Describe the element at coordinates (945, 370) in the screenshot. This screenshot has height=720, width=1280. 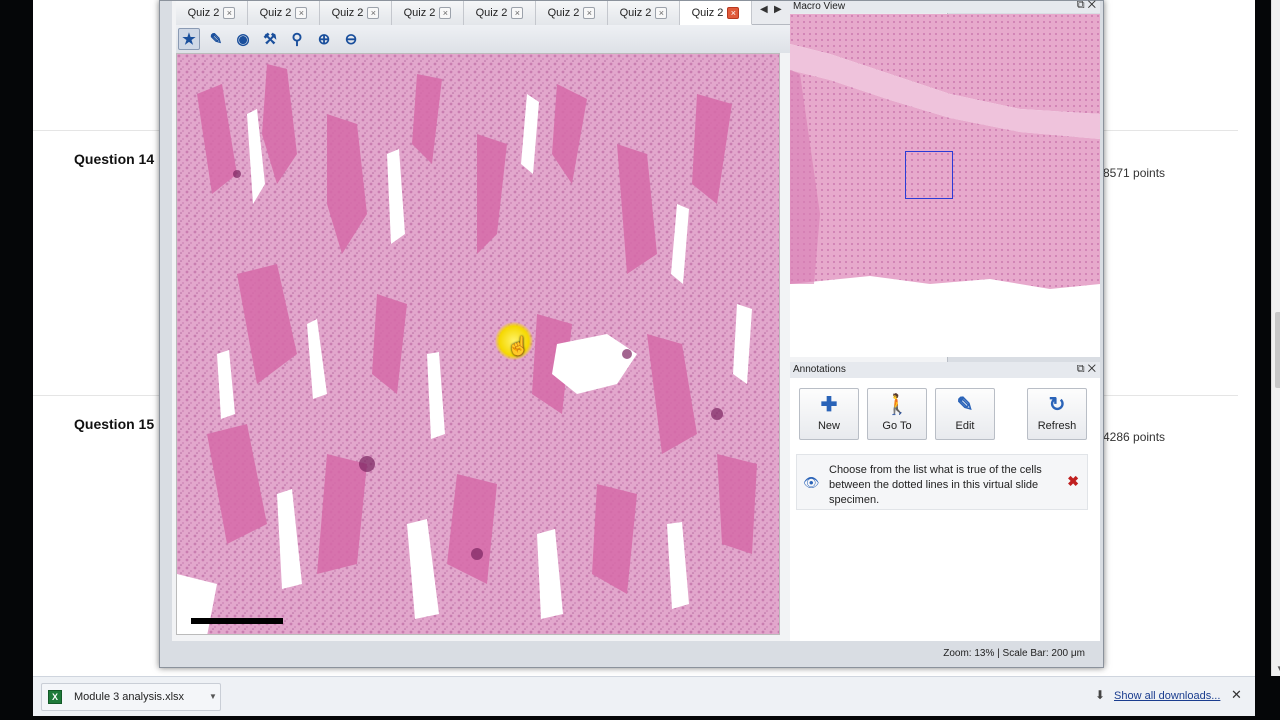
I see `annotations-header: Annotations ⧉ ✕` at that location.